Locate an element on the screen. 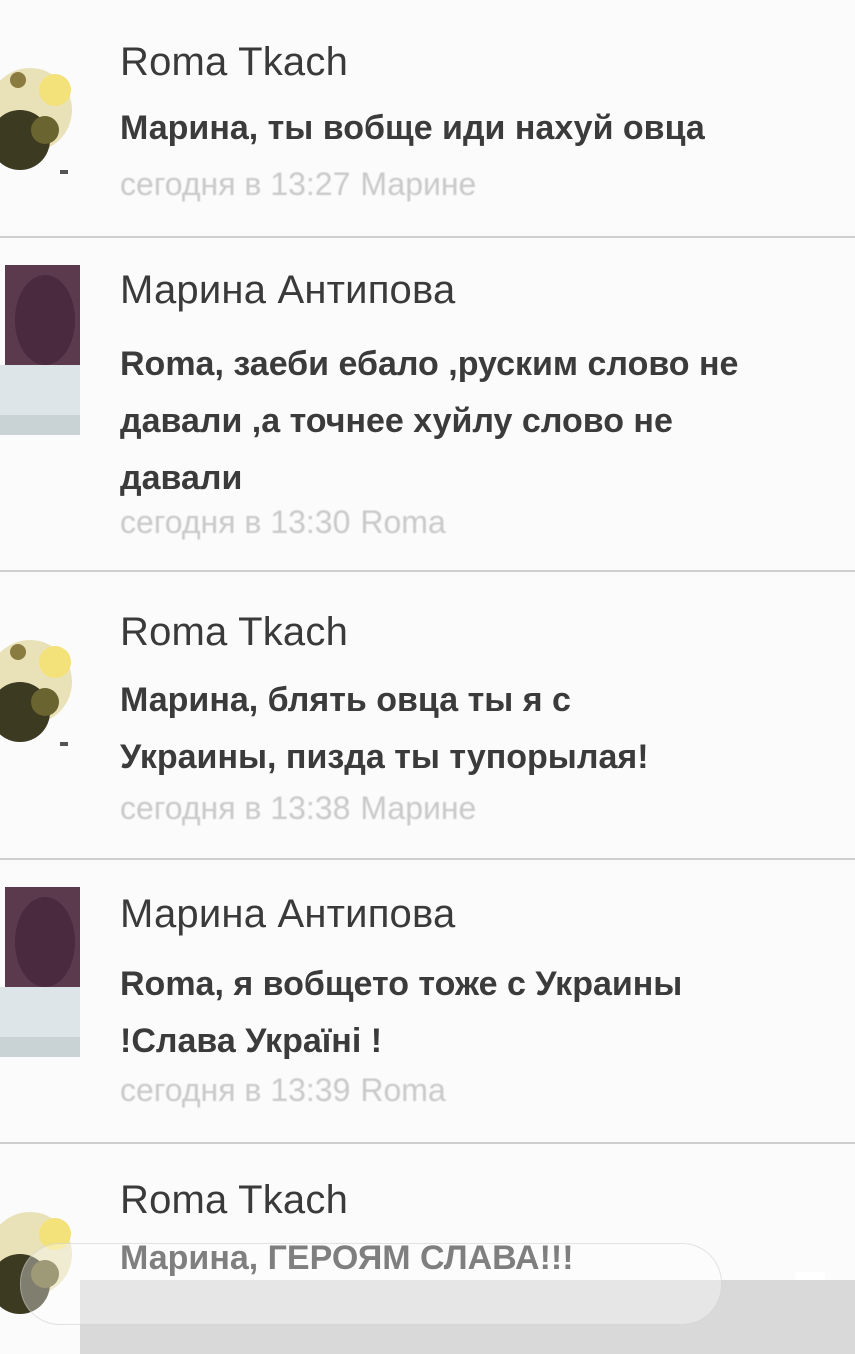 The image size is (855, 1354). comment-meta: сегодня в 13:38 Марине is located at coordinates (303, 808).